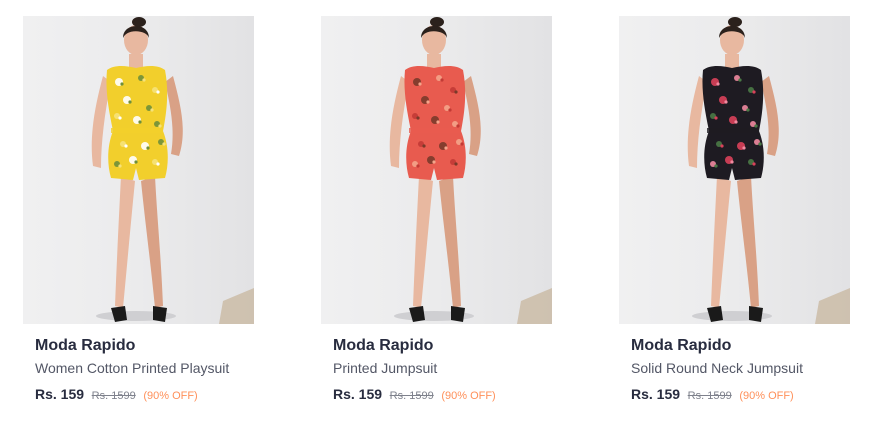  Describe the element at coordinates (132, 368) in the screenshot. I see `product-name: Women Cotton Printed Playsuit` at that location.